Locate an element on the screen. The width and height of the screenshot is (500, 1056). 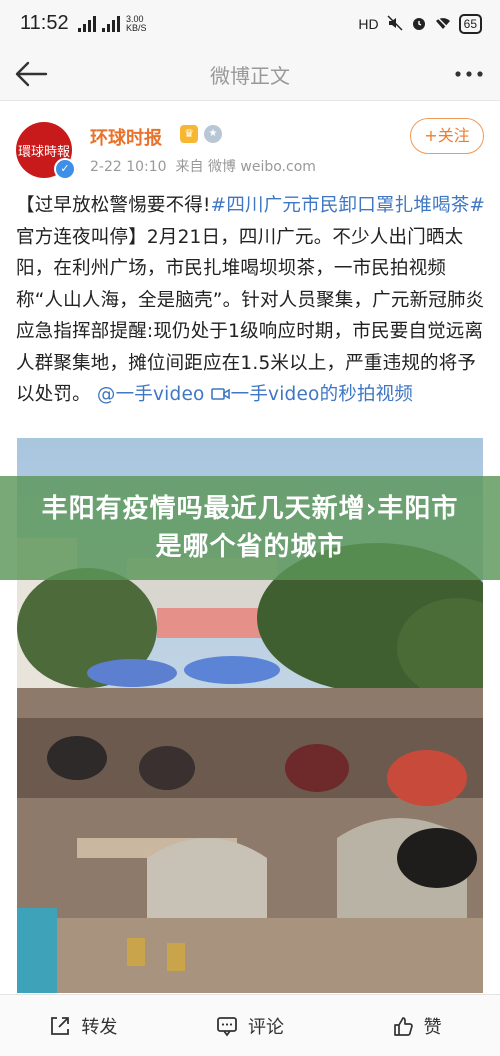
avatar-logo-text: 環球時報 is located at coordinates (43, 152).